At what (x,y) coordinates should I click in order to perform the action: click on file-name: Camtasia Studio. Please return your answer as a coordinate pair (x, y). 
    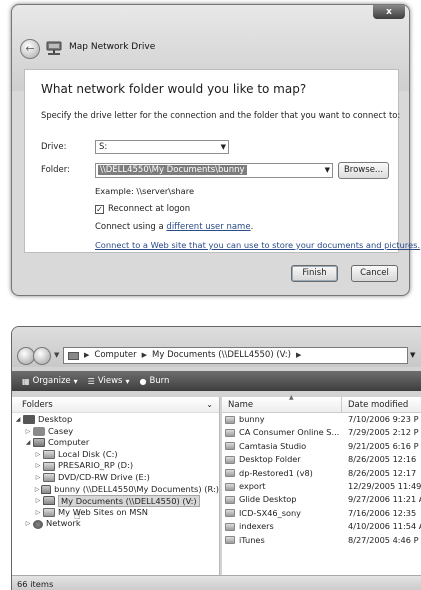
    Looking at the image, I should click on (273, 445).